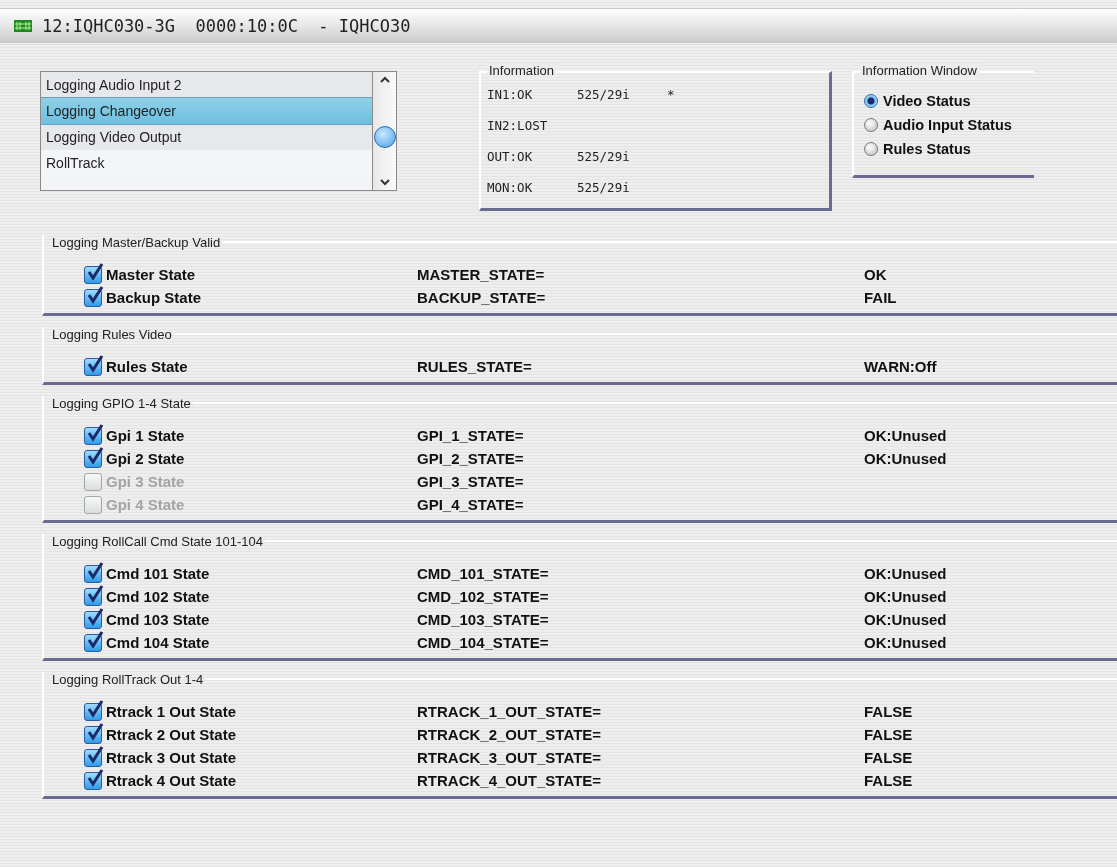 This screenshot has width=1117, height=867. Describe the element at coordinates (483, 619) in the screenshot. I see `variable-name: CMD_103_STATE=` at that location.